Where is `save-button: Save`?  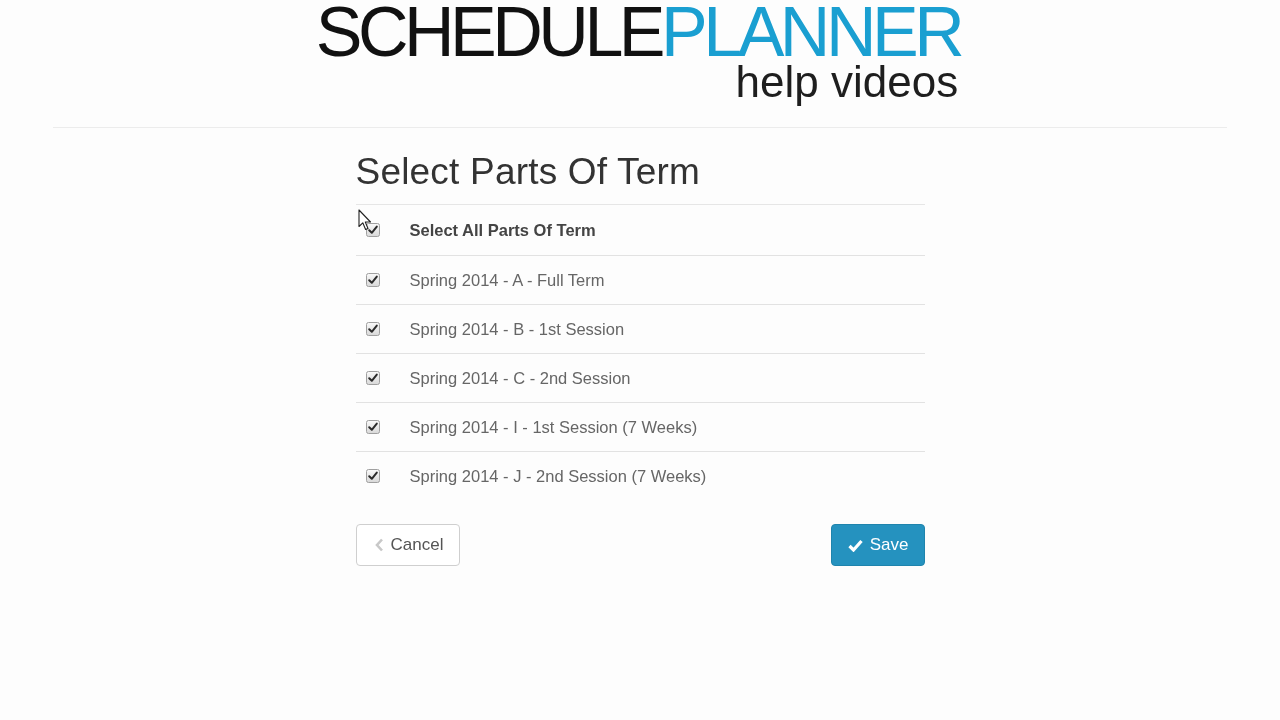 save-button: Save is located at coordinates (877, 545).